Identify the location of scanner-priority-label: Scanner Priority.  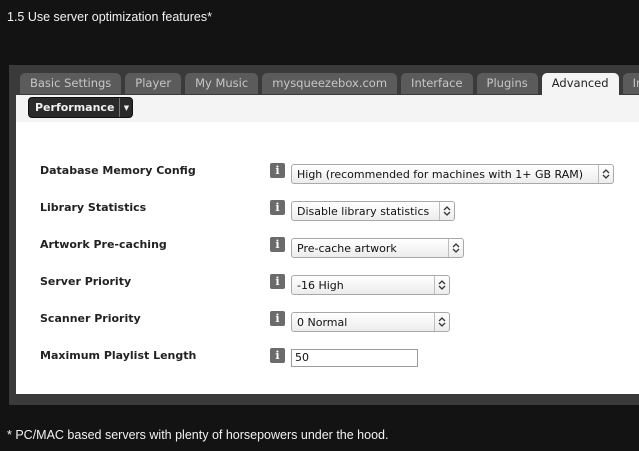
(90, 318).